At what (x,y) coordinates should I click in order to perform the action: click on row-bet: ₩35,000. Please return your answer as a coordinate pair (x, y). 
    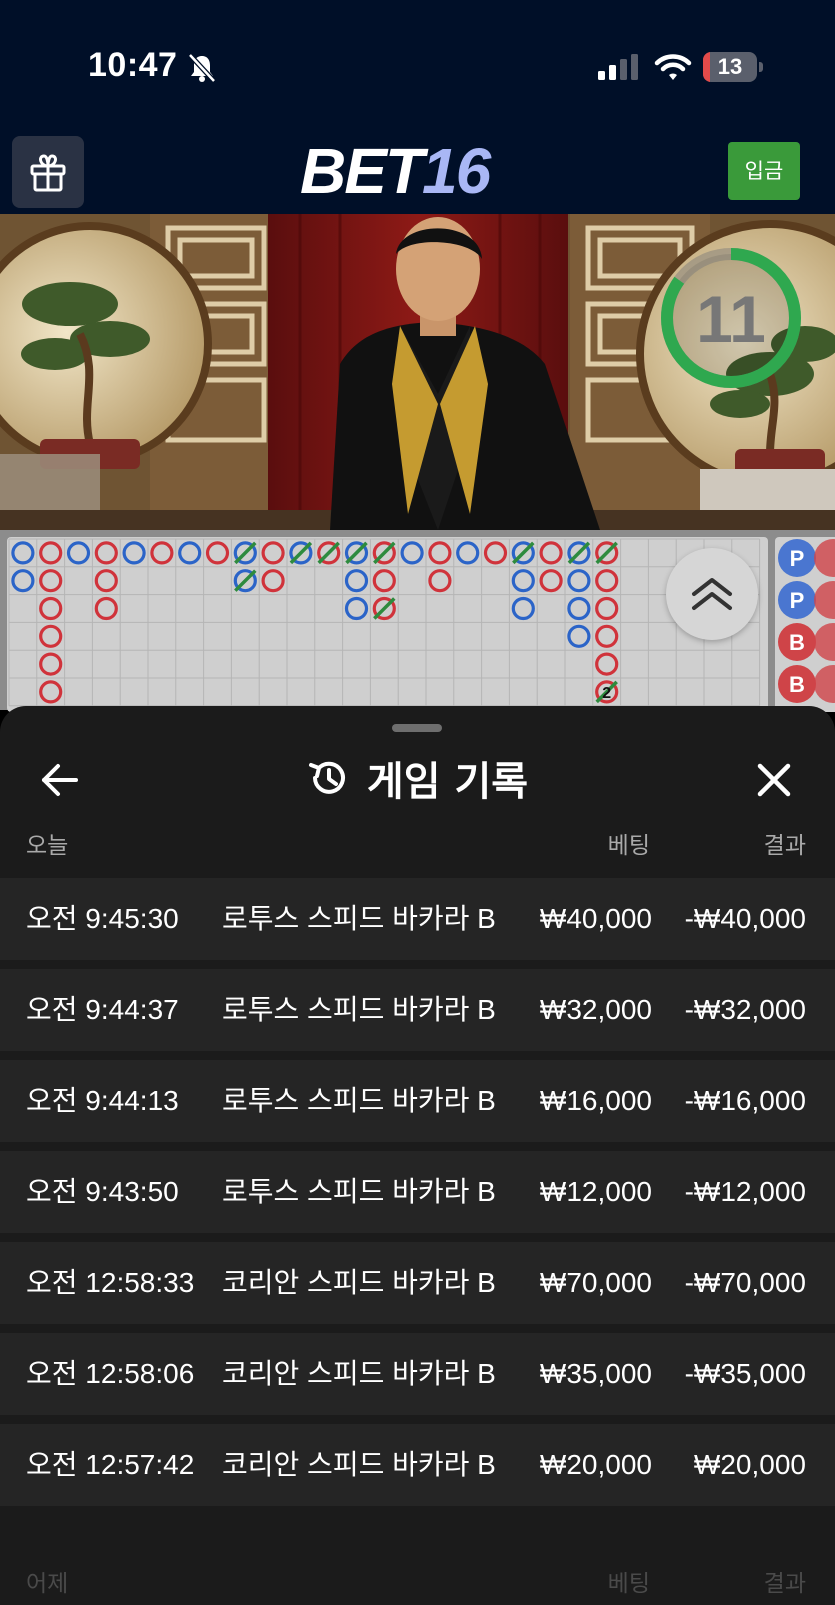
    Looking at the image, I should click on (595, 1373).